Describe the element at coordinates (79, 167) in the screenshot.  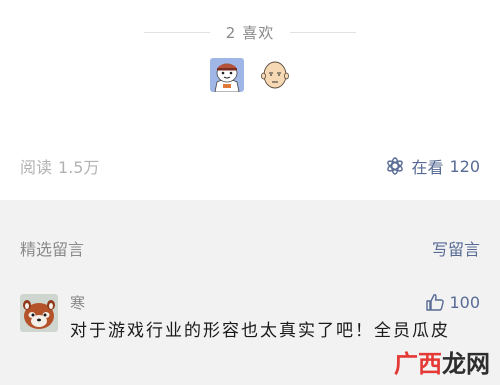
I see `read-count-value: 1.5万` at that location.